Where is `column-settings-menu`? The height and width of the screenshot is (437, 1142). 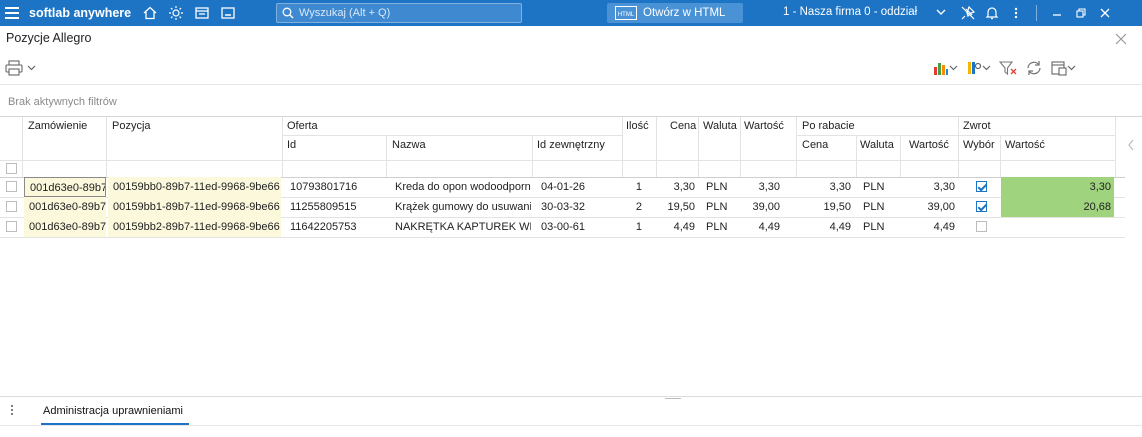
column-settings-menu is located at coordinates (978, 68).